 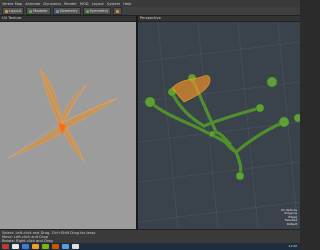 I want to click on tool-icon, so click(x=118, y=11).